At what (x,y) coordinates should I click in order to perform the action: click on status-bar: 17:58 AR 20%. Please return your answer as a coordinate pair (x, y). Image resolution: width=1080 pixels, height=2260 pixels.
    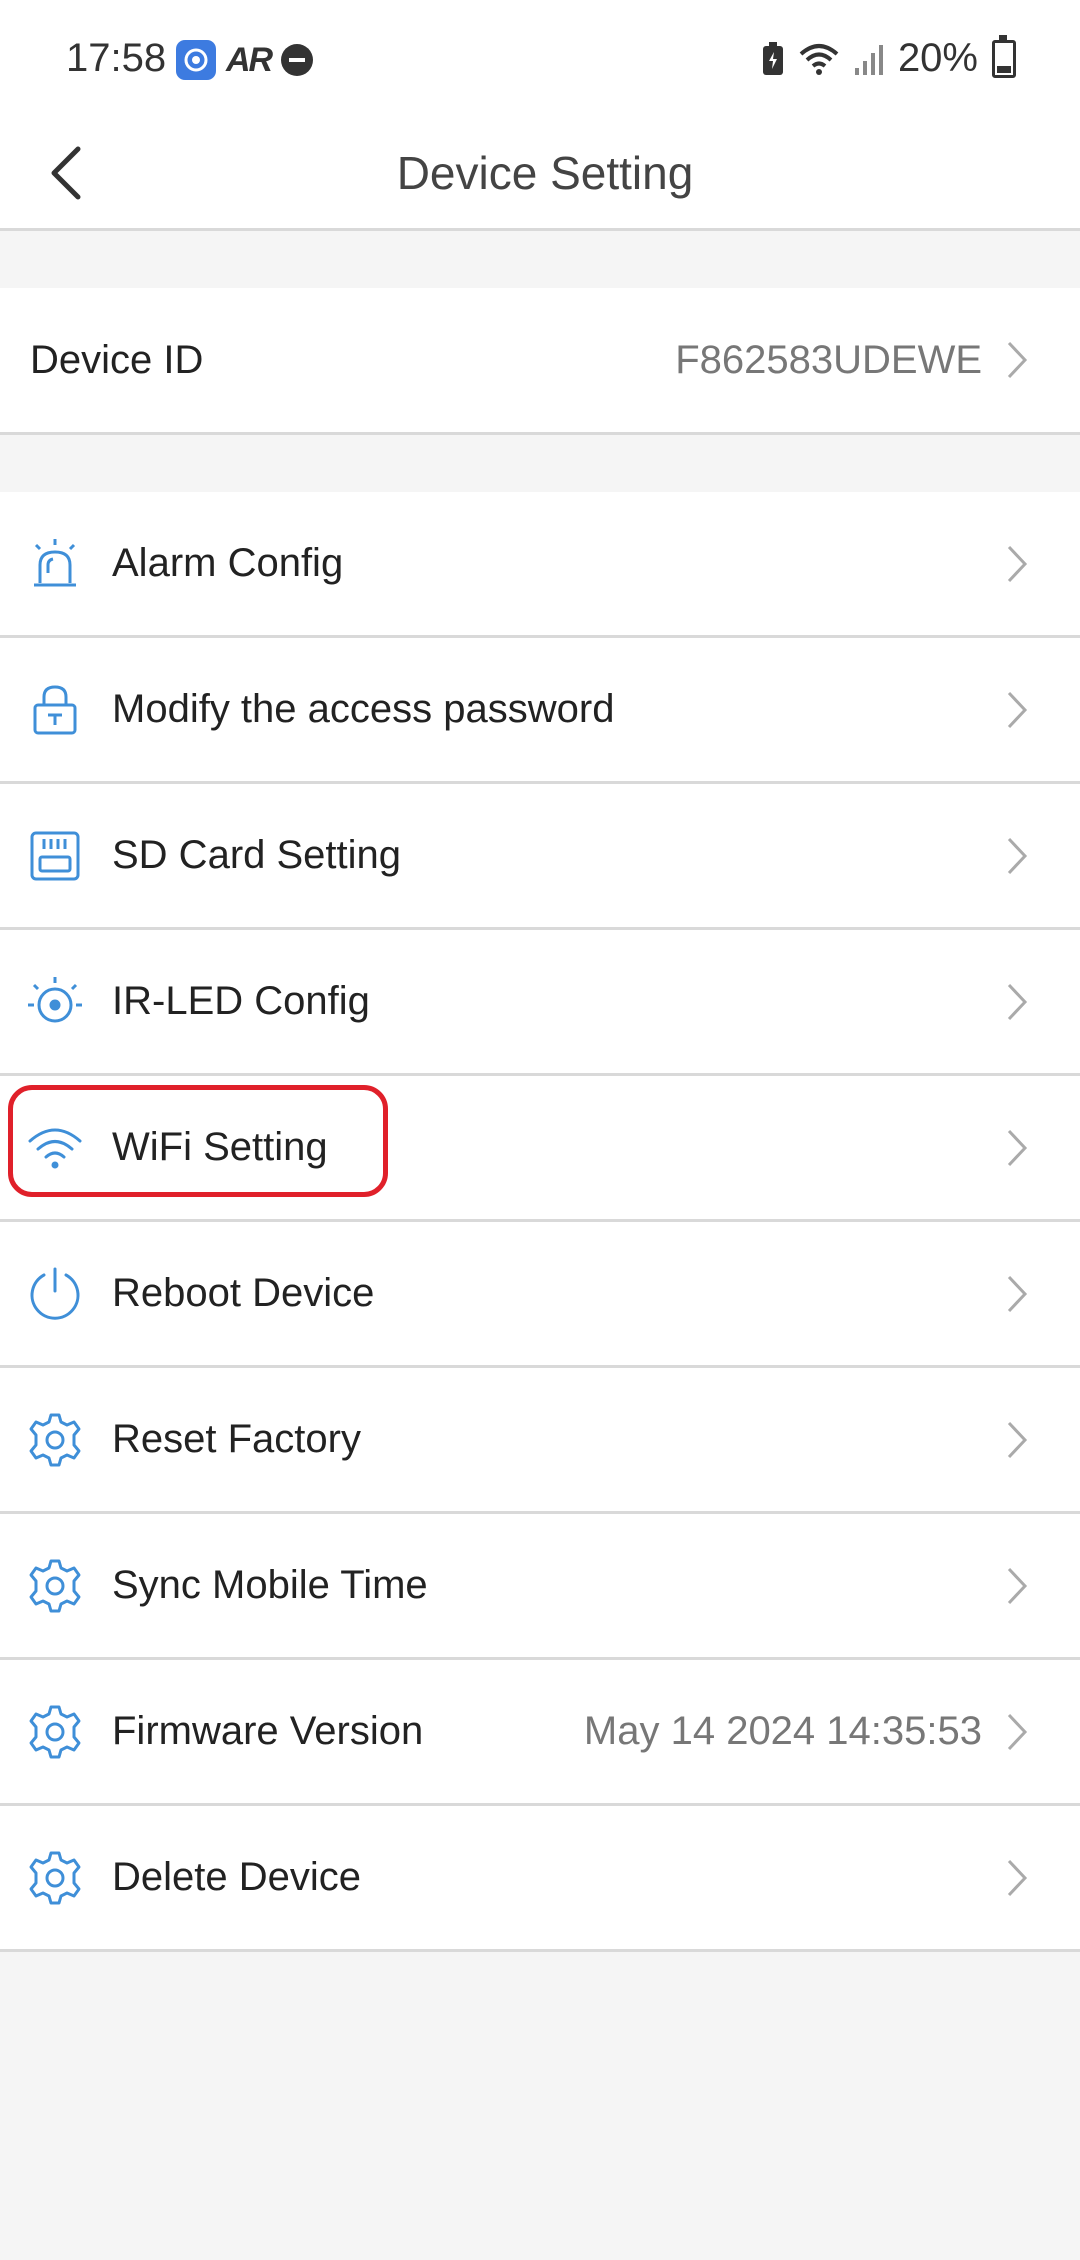
    Looking at the image, I should click on (540, 59).